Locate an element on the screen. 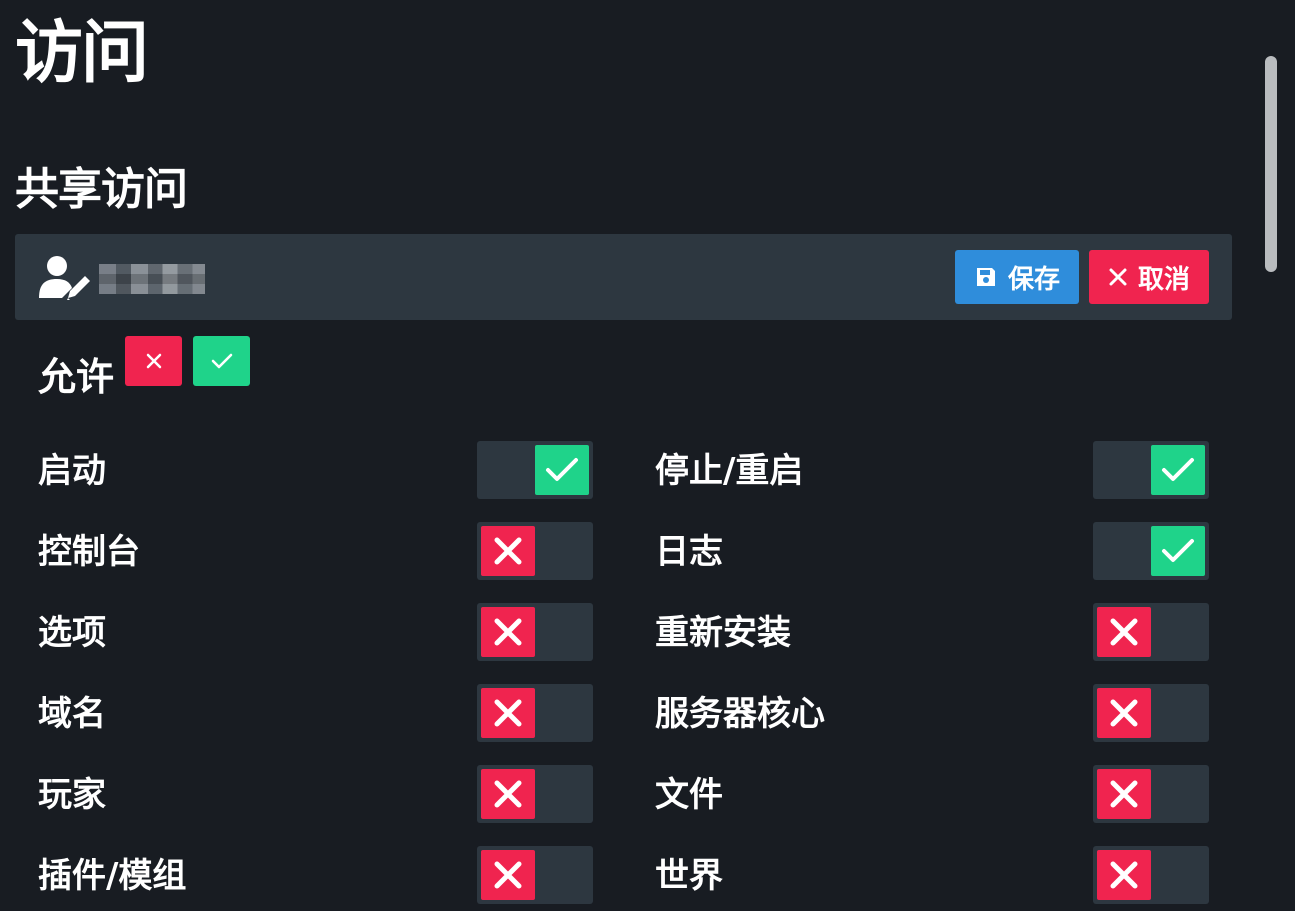  permission-row: 域名 is located at coordinates (315, 713).